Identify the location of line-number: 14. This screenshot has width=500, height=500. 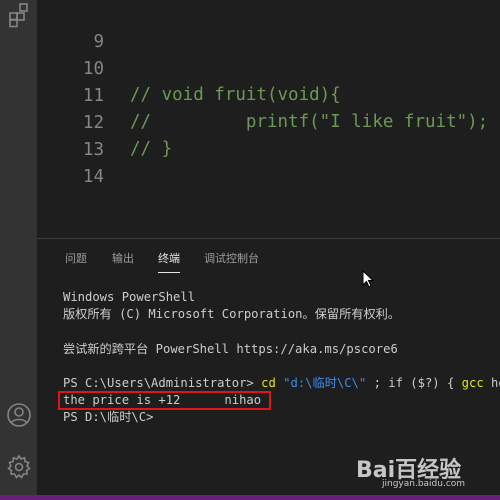
(93, 177).